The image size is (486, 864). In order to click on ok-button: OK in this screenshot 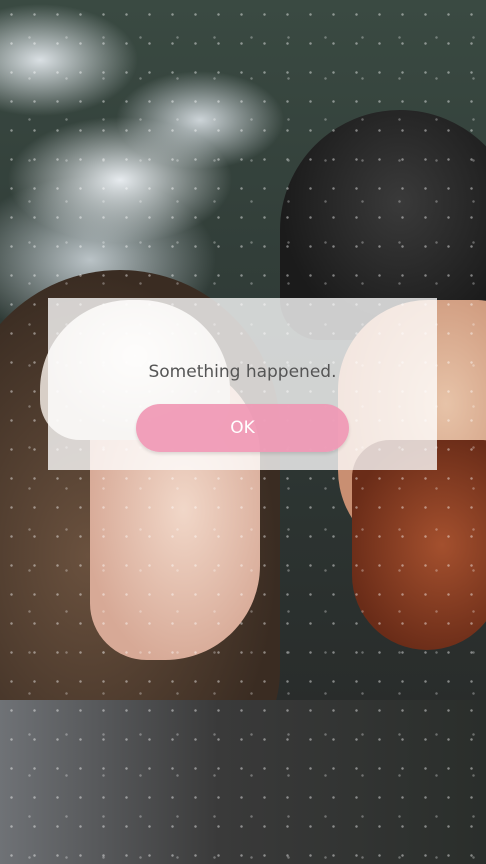, I will do `click(242, 428)`.